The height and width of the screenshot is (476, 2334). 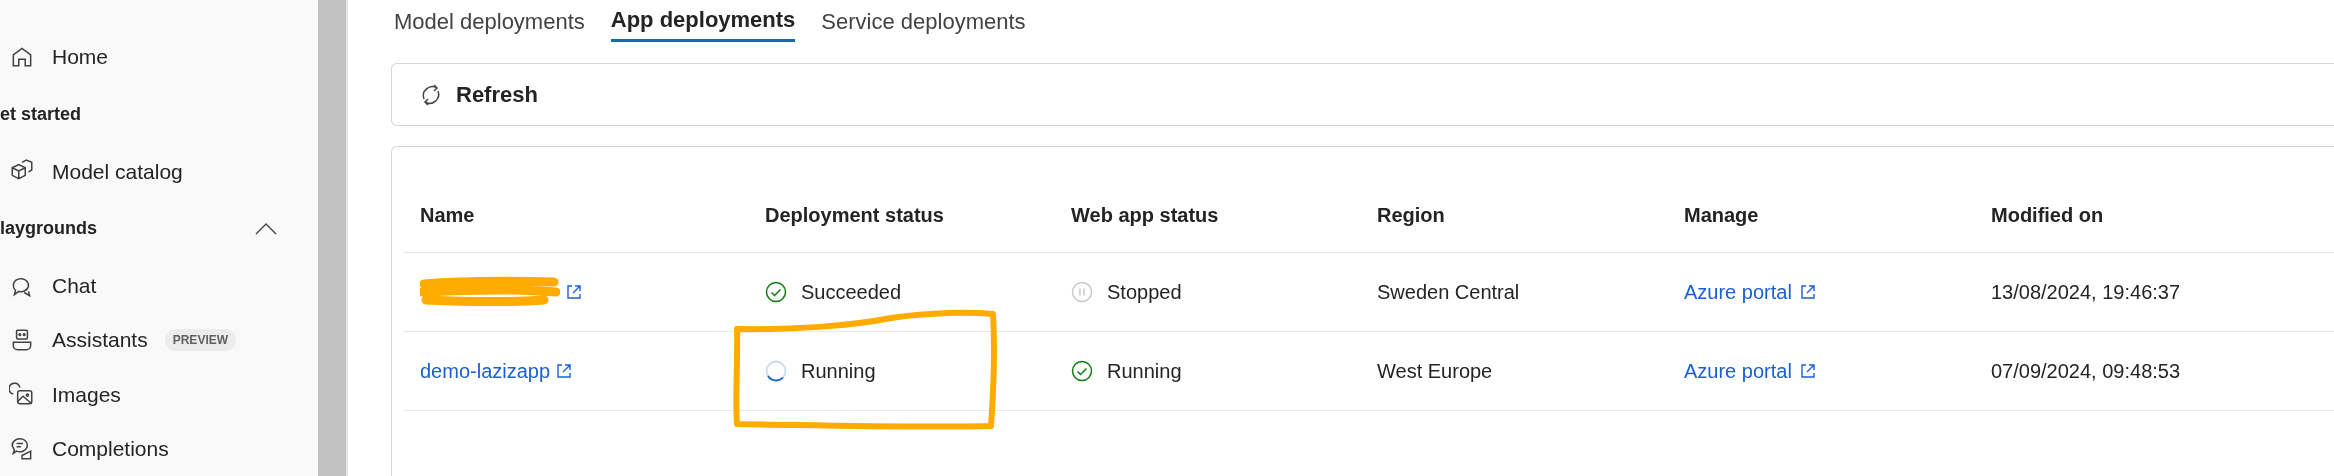 What do you see at coordinates (2086, 371) in the screenshot?
I see `table-cell-text: 07/09/2024, 09:48:53` at bounding box center [2086, 371].